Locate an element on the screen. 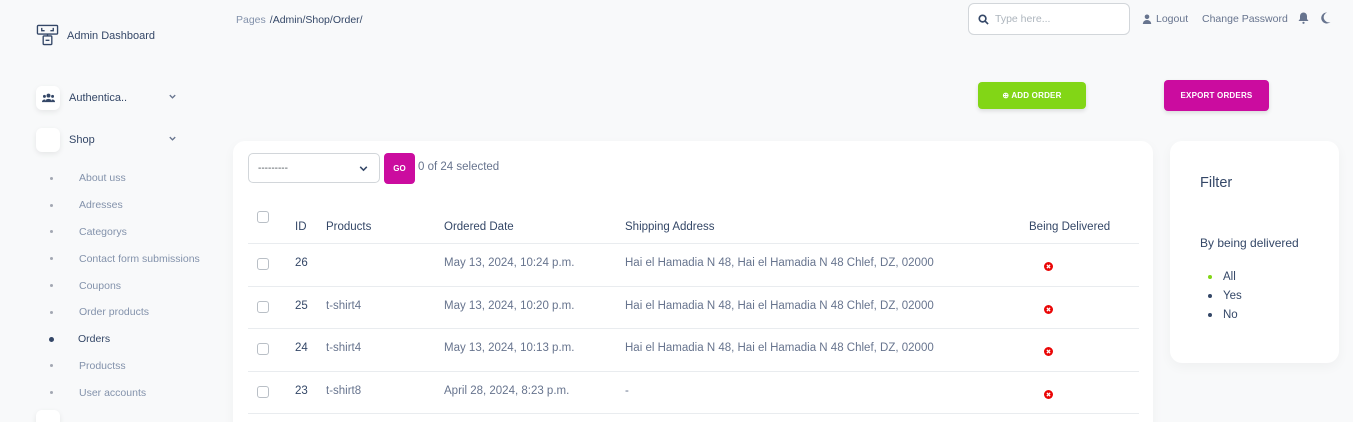  column-header-being-delivered: Being Delivered is located at coordinates (1069, 227).